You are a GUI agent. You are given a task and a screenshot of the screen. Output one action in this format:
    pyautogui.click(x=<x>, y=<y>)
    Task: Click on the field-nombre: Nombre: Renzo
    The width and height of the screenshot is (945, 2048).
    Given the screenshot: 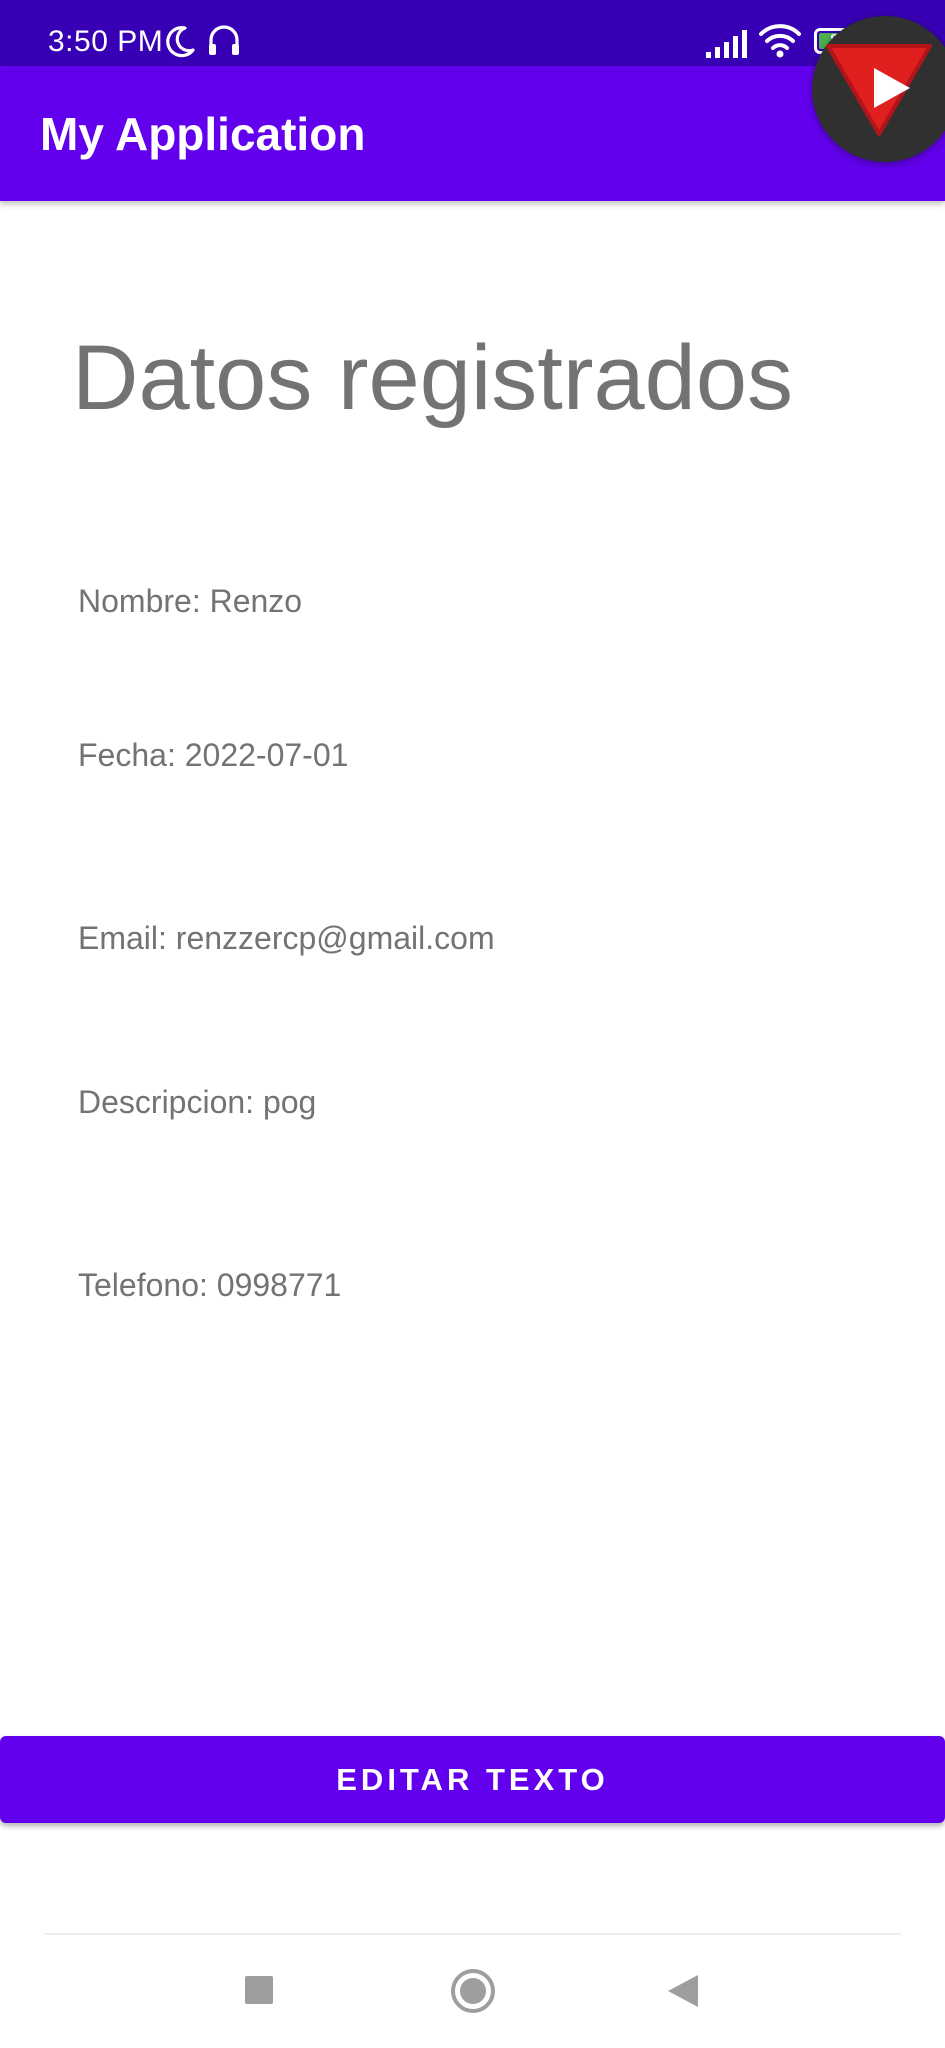 What is the action you would take?
    pyautogui.click(x=190, y=601)
    